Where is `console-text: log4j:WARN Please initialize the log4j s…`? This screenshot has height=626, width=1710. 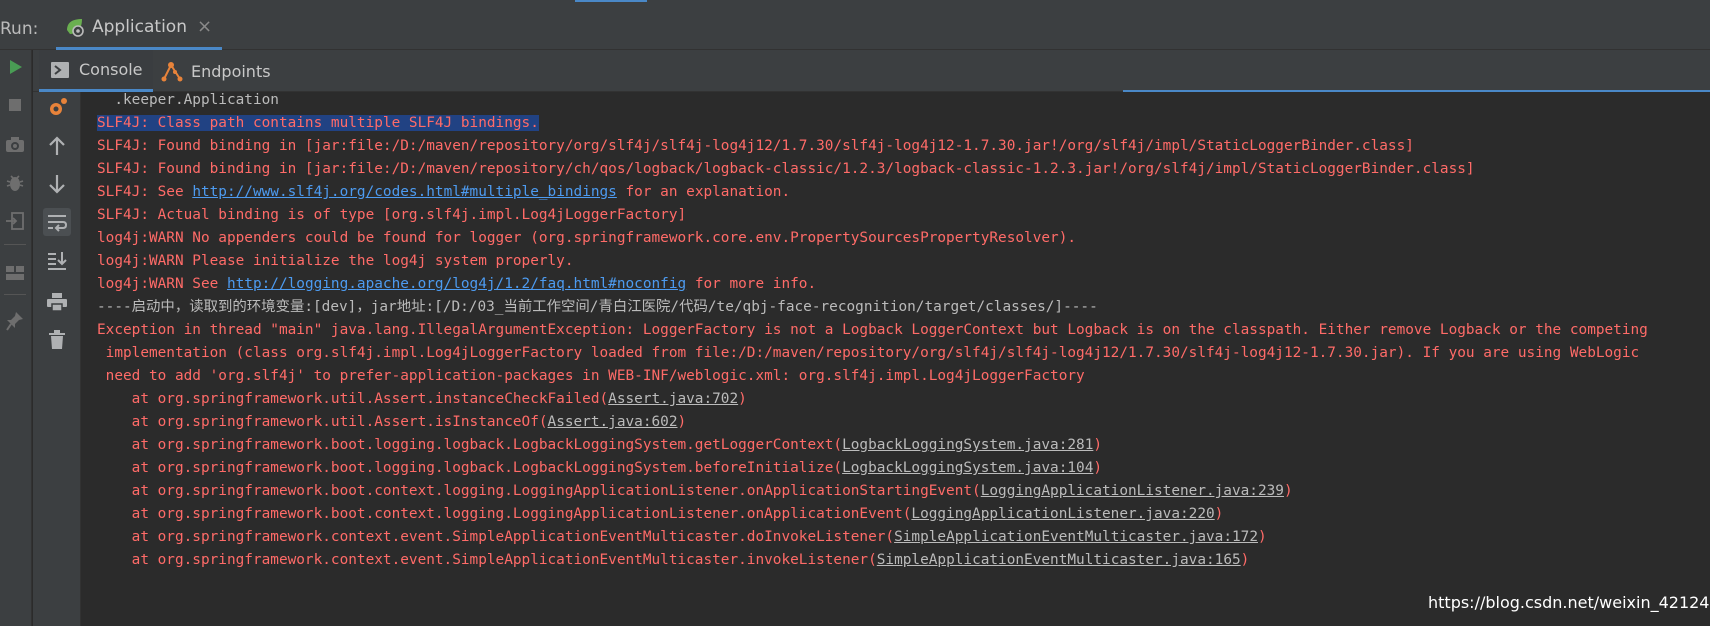
console-text: log4j:WARN Please initialize the log4j s… is located at coordinates (335, 261).